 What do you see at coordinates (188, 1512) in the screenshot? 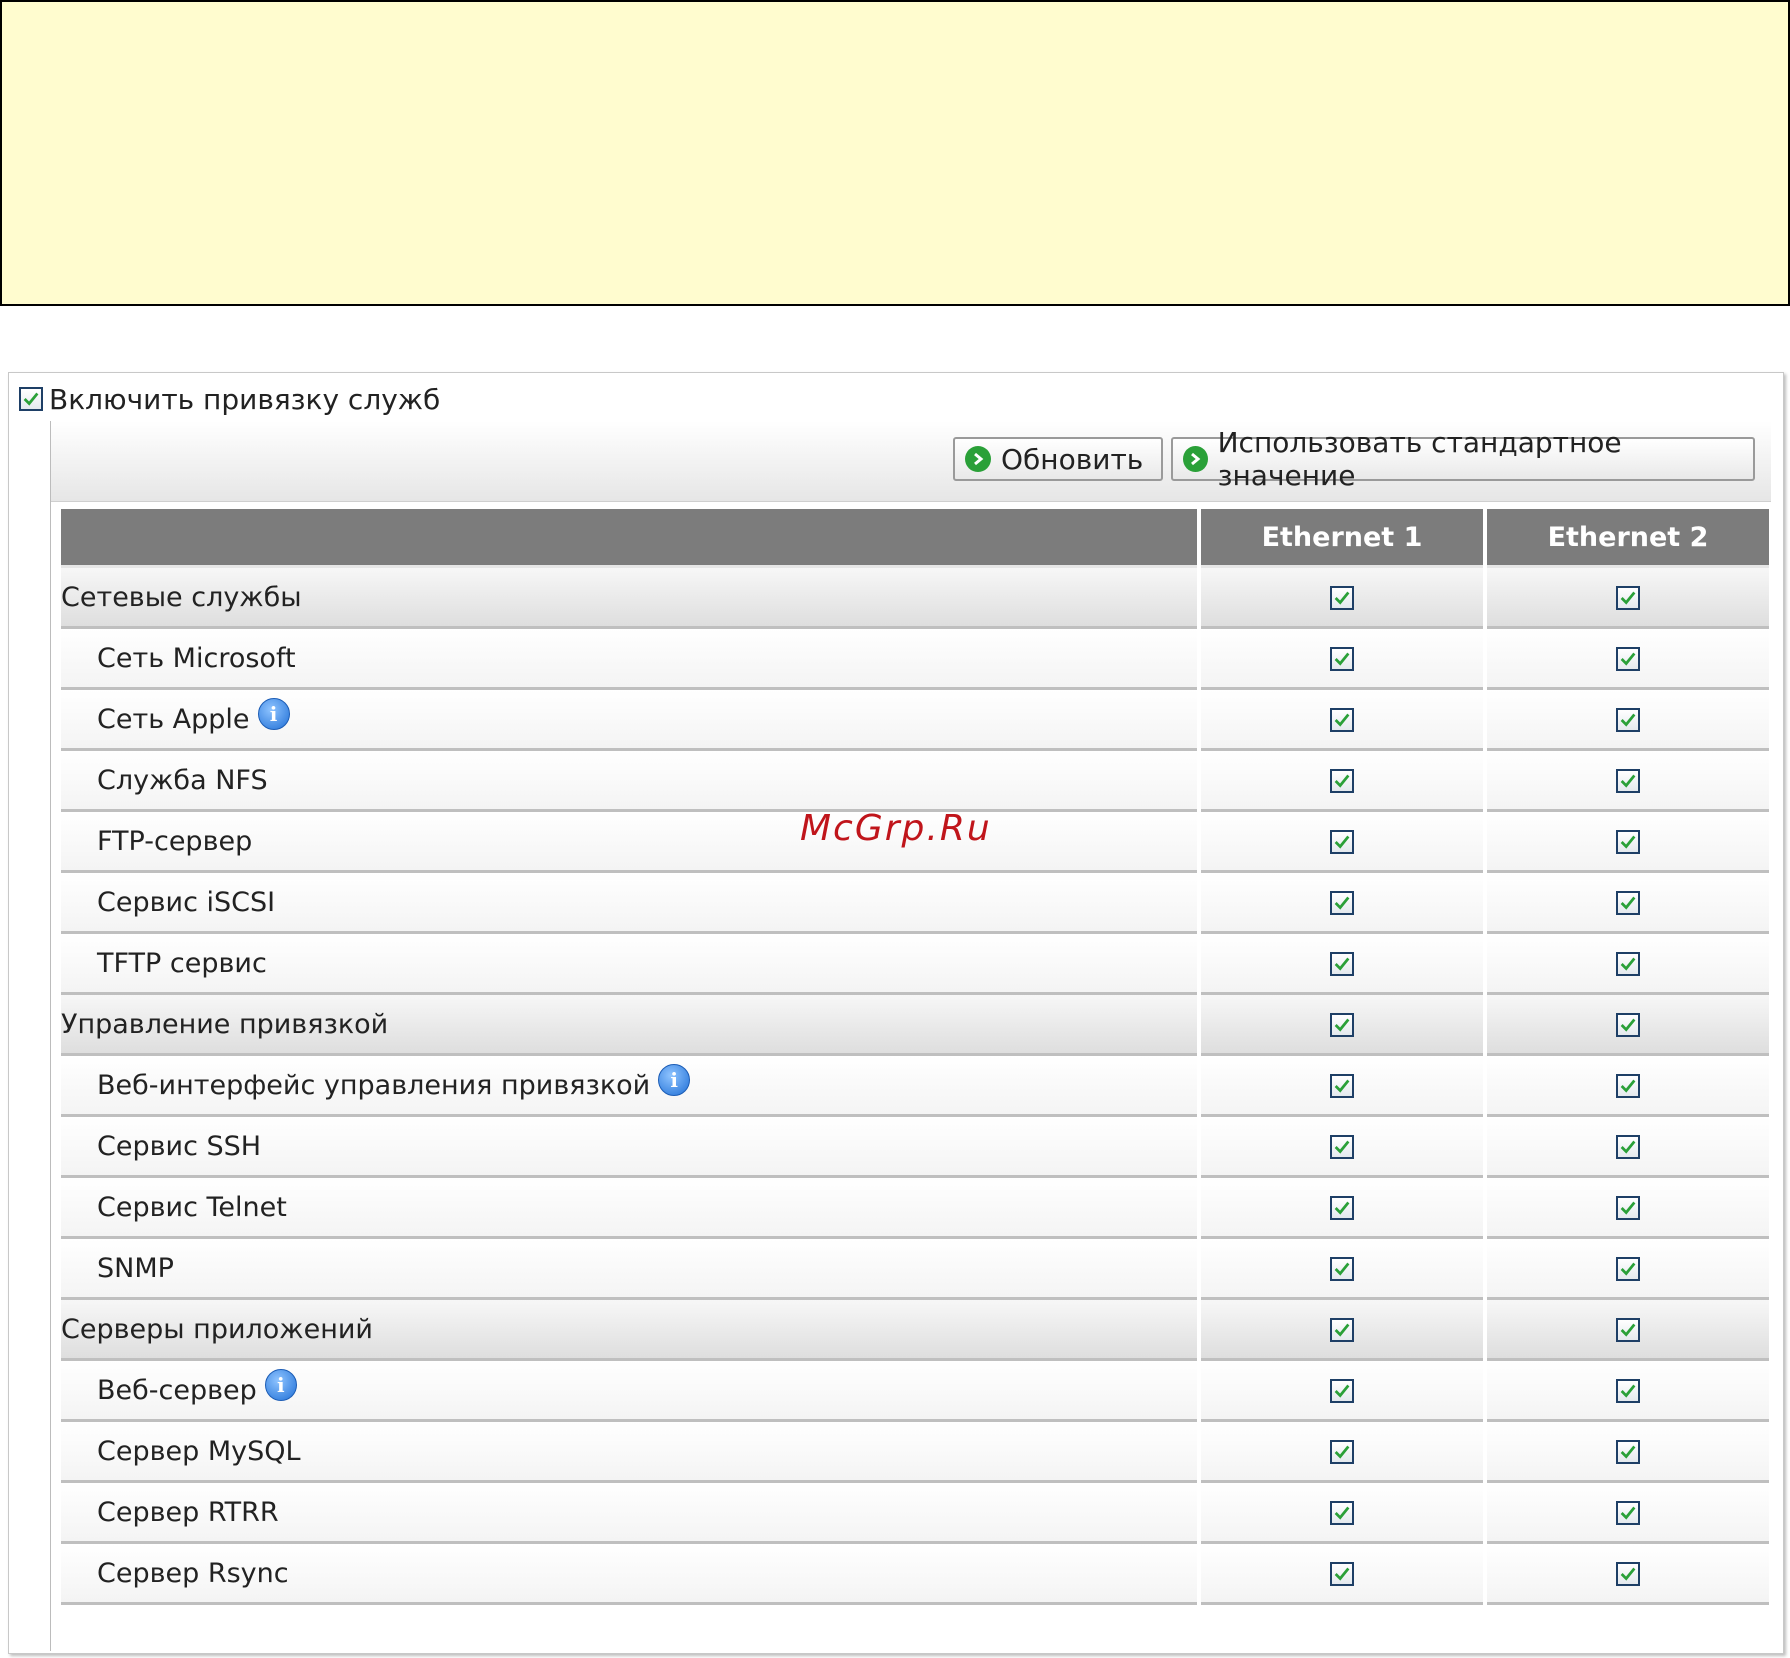
I see `service-label: Сервер RTRR` at bounding box center [188, 1512].